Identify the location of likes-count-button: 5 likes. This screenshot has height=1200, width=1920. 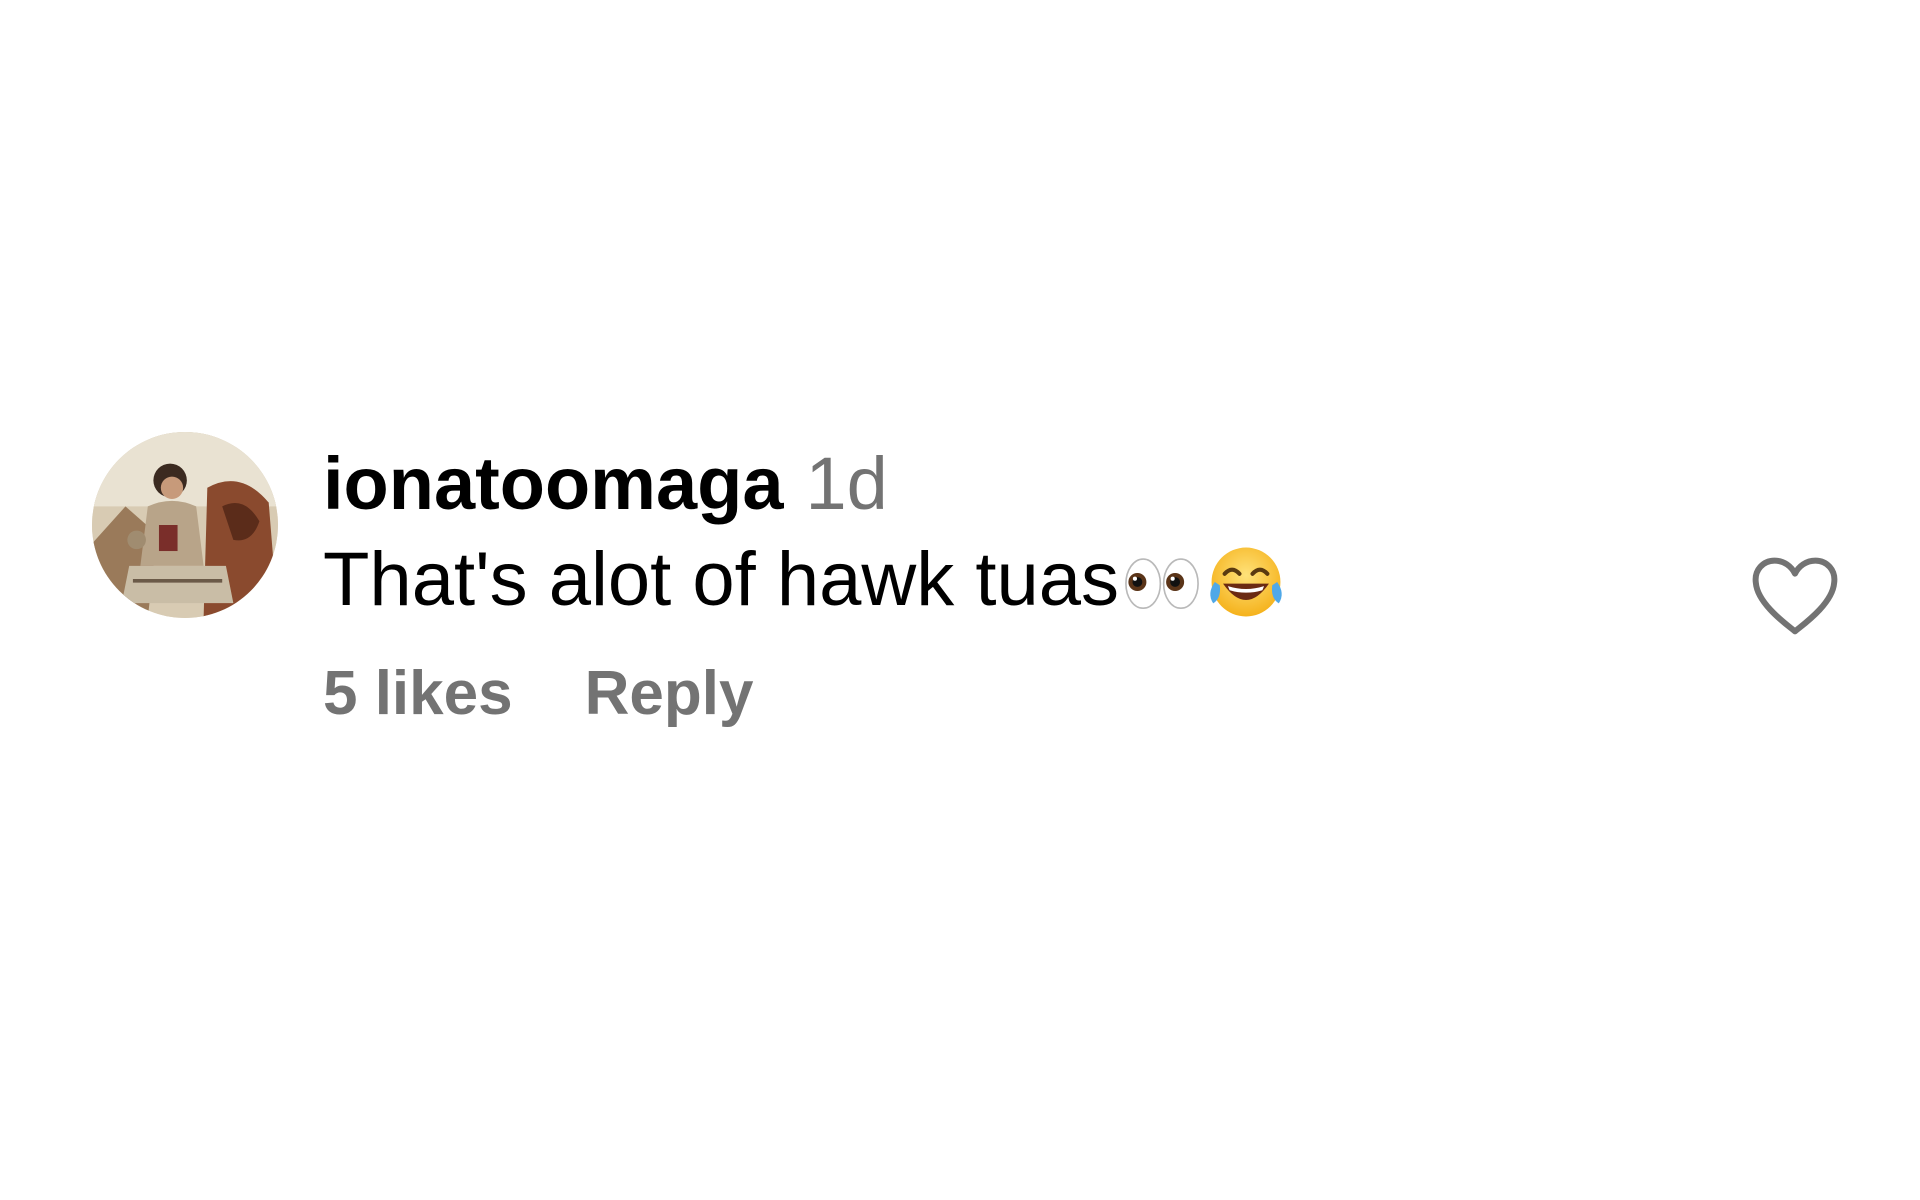
(418, 694).